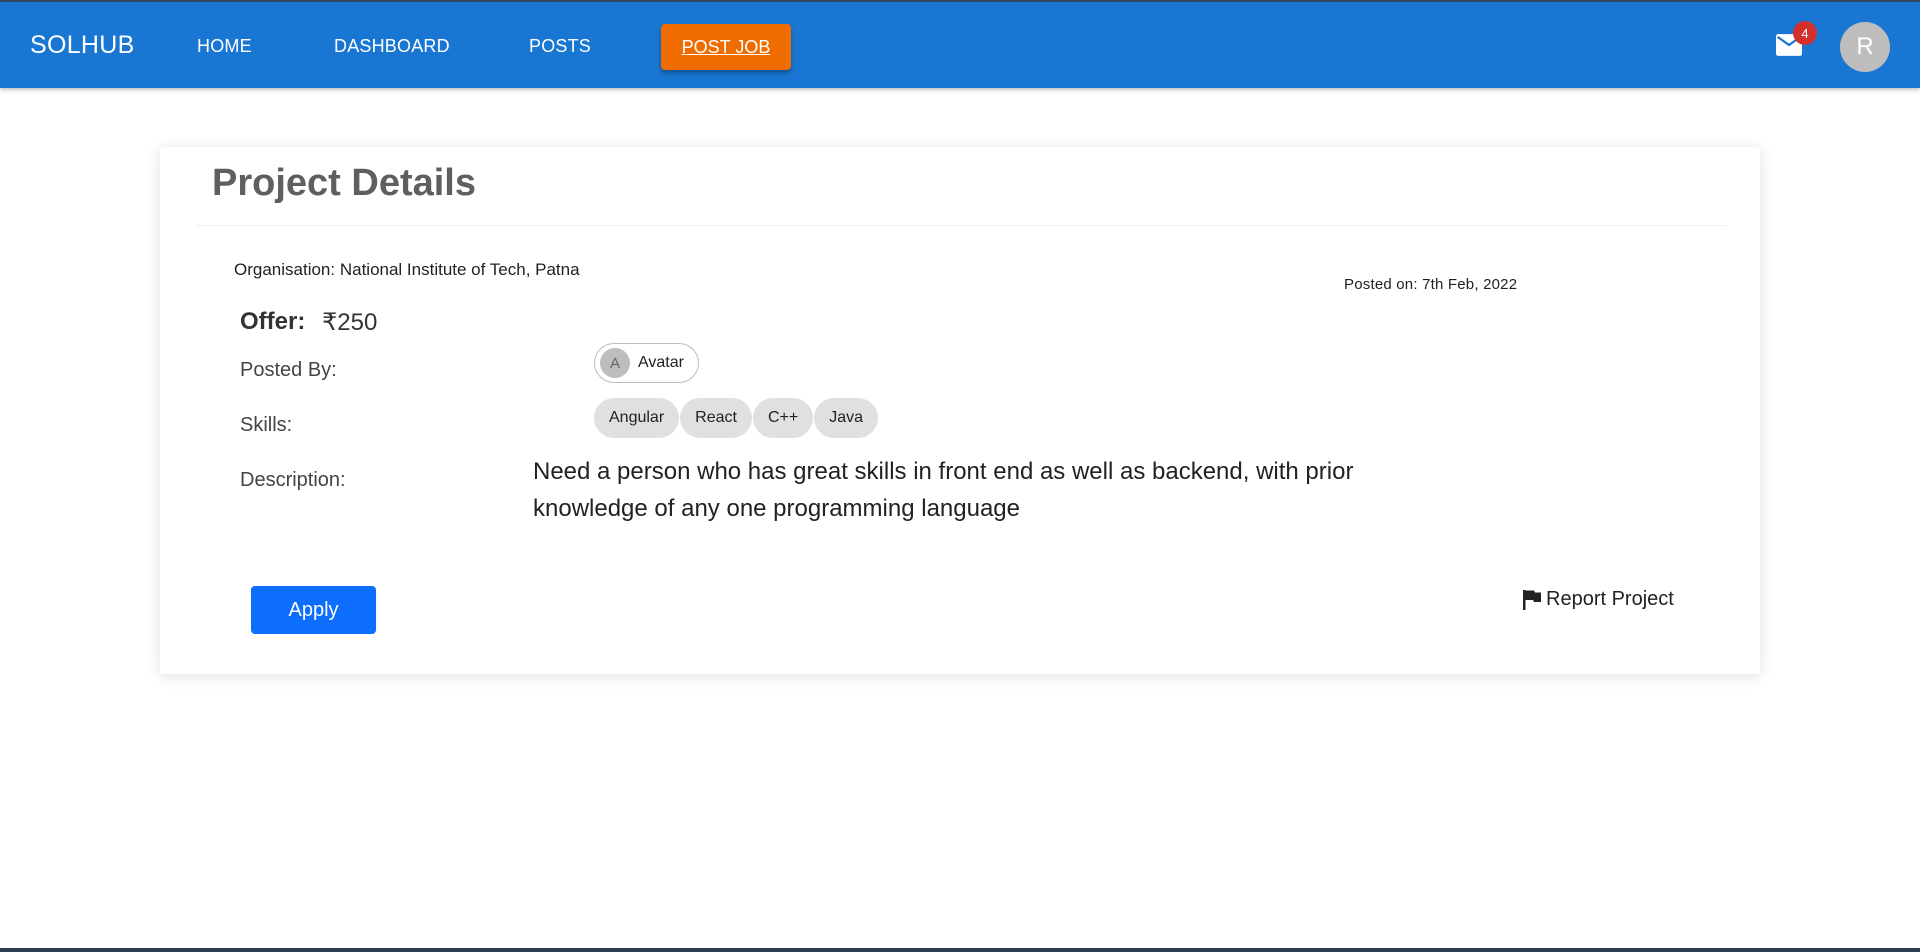 The width and height of the screenshot is (1920, 952). I want to click on offer-label: Offer:, so click(273, 321).